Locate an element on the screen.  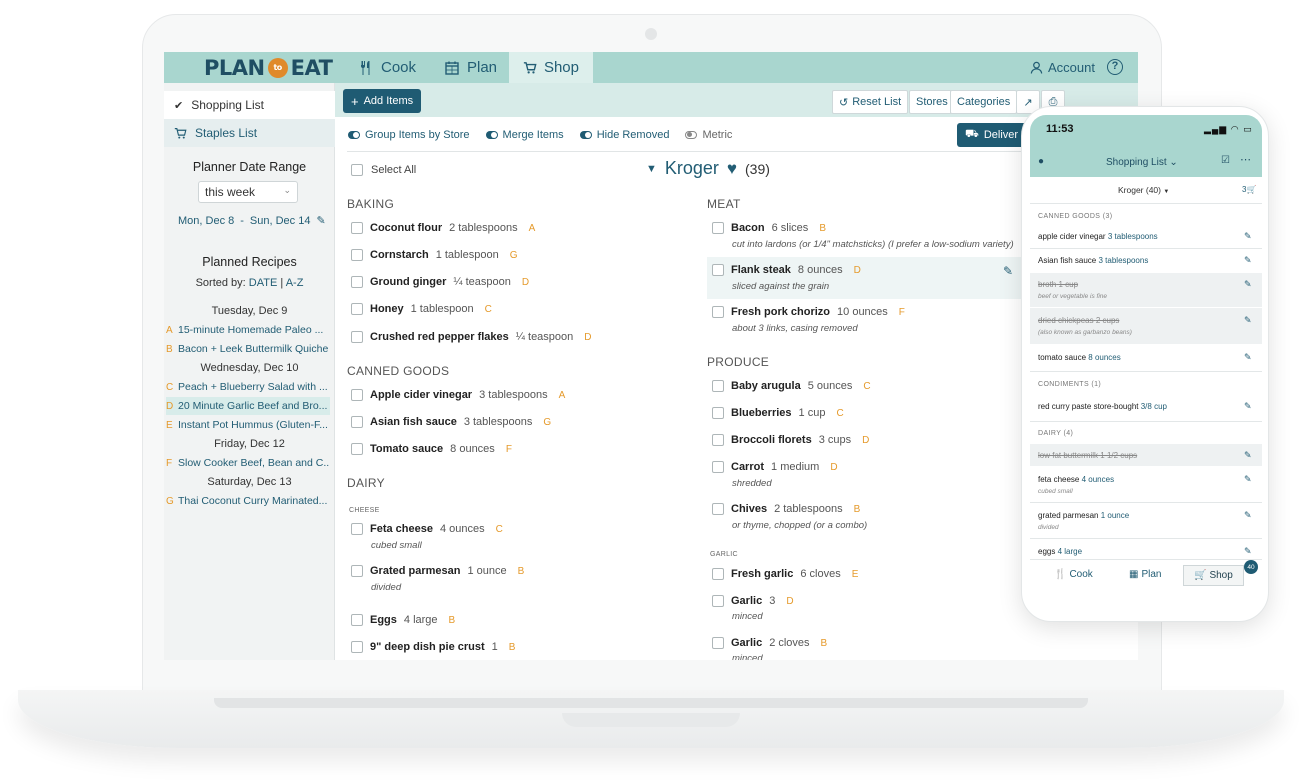
list-item: Crushed red pepper flakes ¼ teaspoon D is located at coordinates (471, 337).